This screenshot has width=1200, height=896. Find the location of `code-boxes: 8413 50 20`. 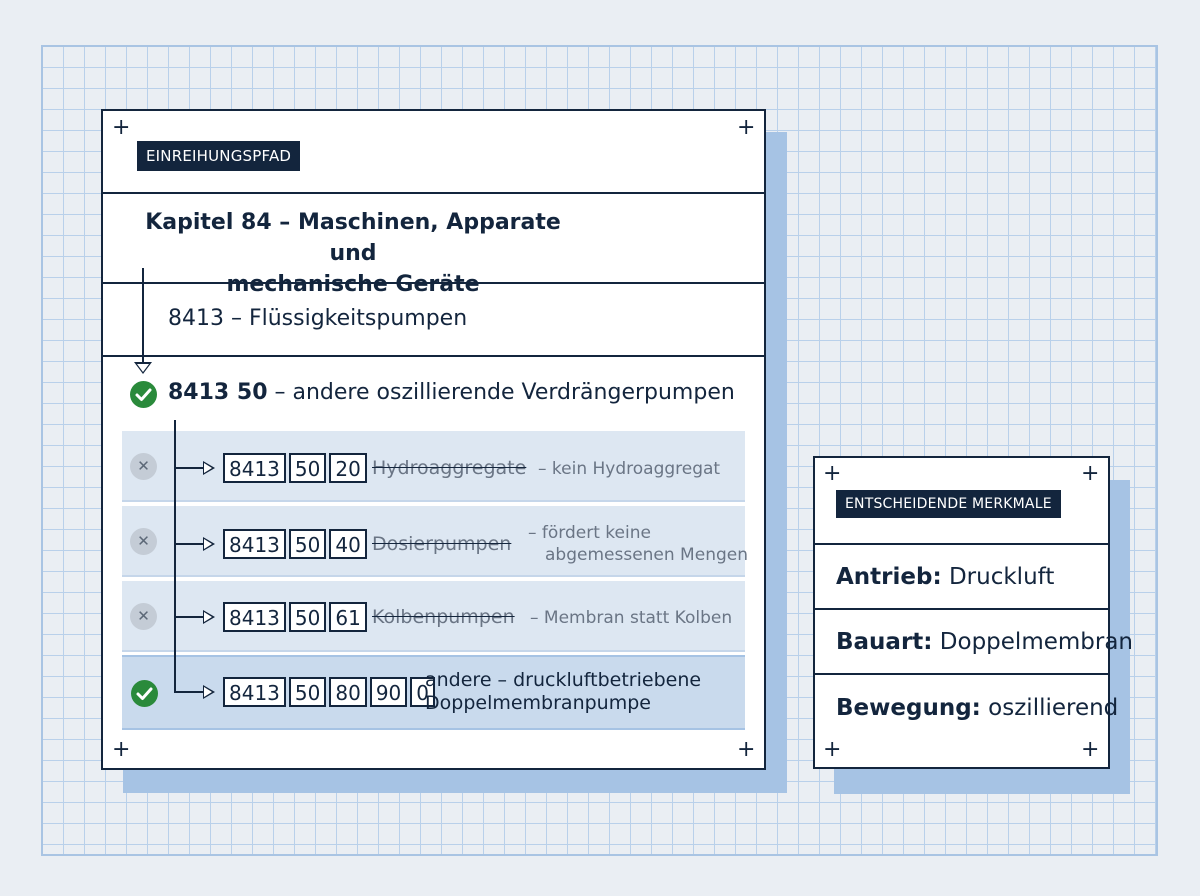

code-boxes: 8413 50 20 is located at coordinates (295, 468).